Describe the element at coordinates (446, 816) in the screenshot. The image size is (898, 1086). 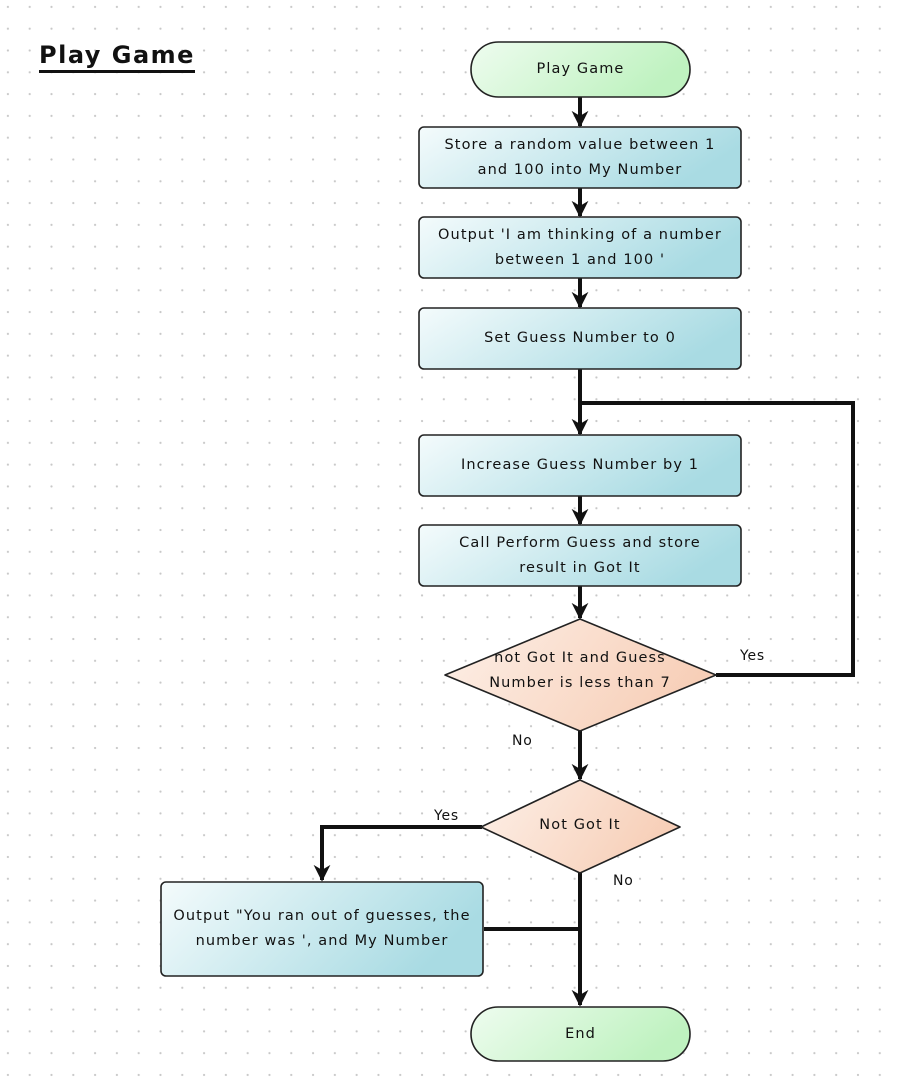
I see `edge-label-notgot-yes: Yes` at that location.